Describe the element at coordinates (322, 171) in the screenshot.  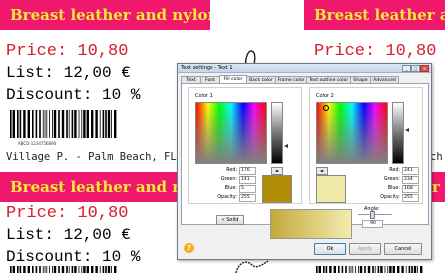
I see `color2-pick-button: ◂▸` at that location.